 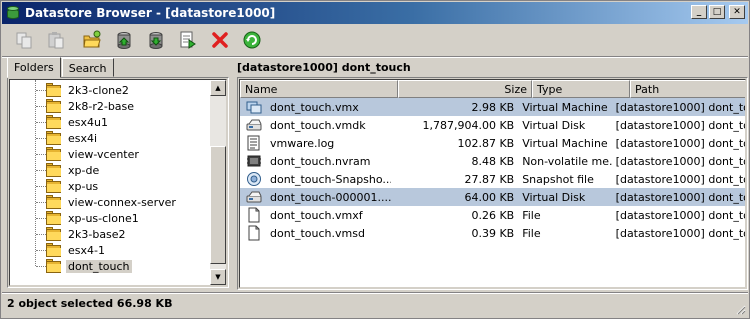 I want to click on file-name-cell: vmware.log, so click(x=315, y=143).